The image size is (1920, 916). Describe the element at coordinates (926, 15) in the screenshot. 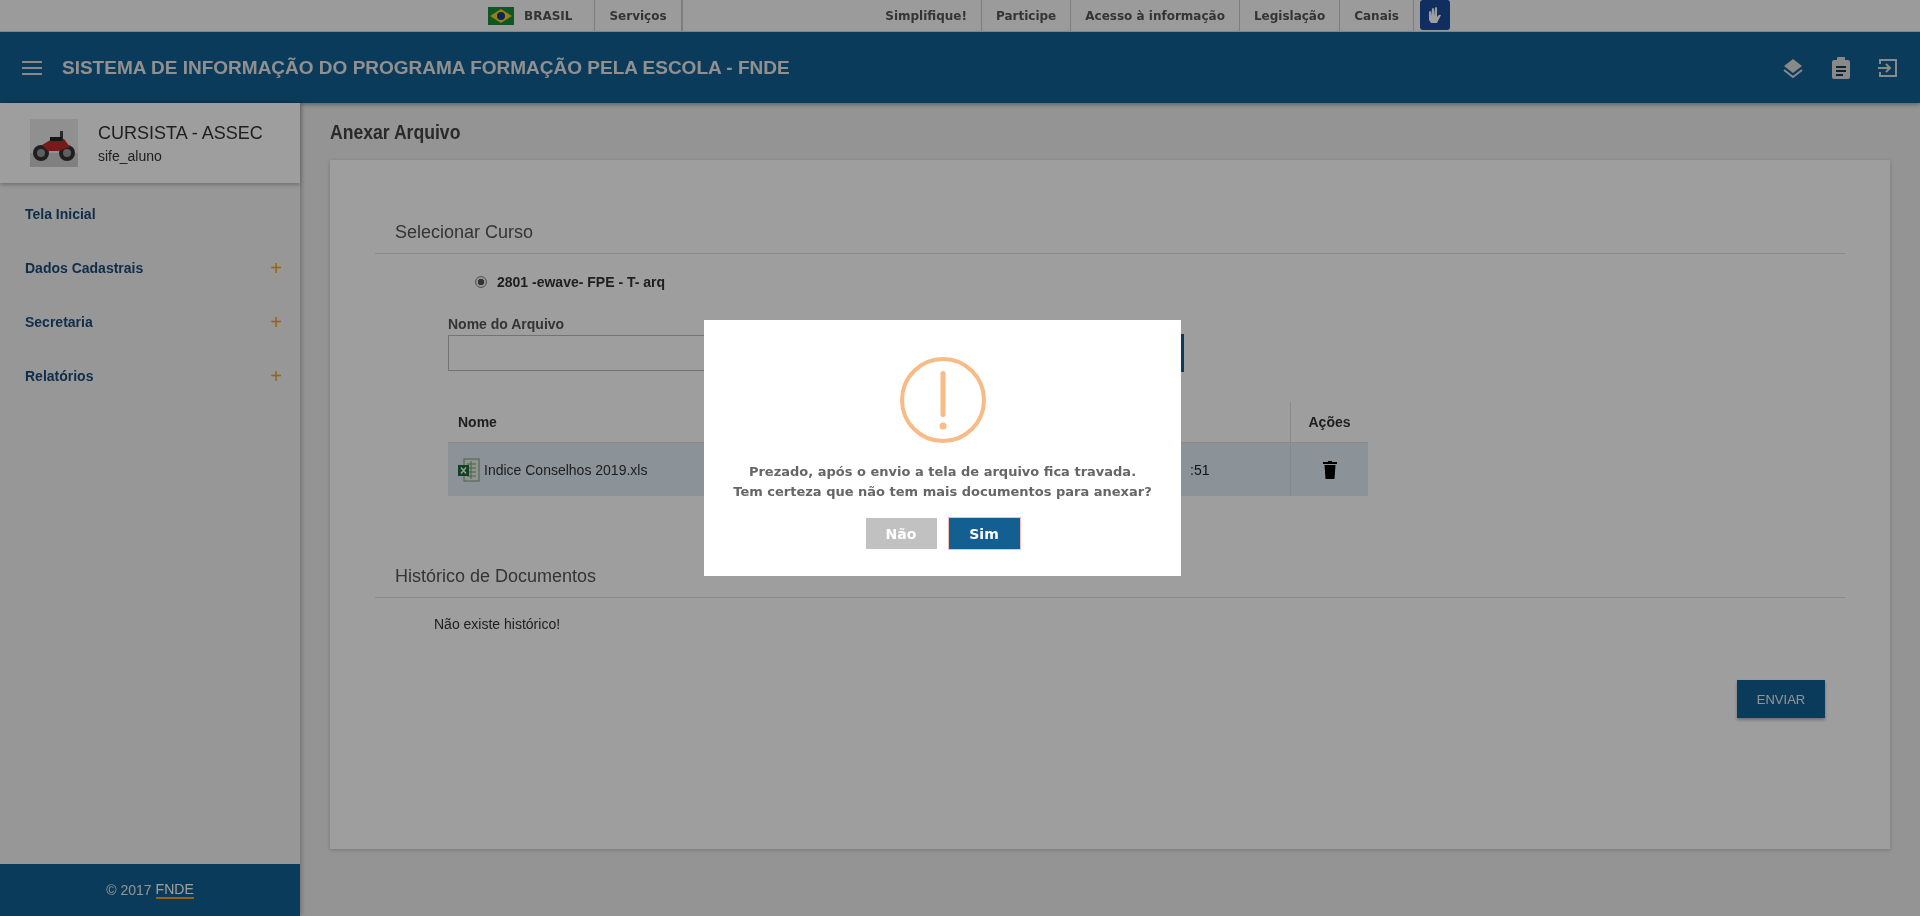

I see `gov-link: Simplifique!` at that location.